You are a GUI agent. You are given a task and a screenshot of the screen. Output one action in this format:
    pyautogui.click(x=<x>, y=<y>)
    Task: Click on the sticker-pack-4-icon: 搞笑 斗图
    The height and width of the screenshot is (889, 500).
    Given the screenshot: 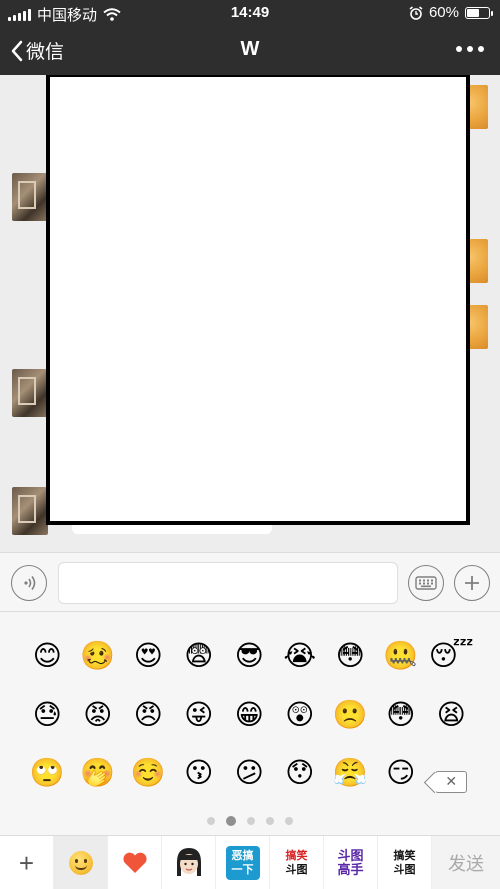 What is the action you would take?
    pyautogui.click(x=404, y=863)
    